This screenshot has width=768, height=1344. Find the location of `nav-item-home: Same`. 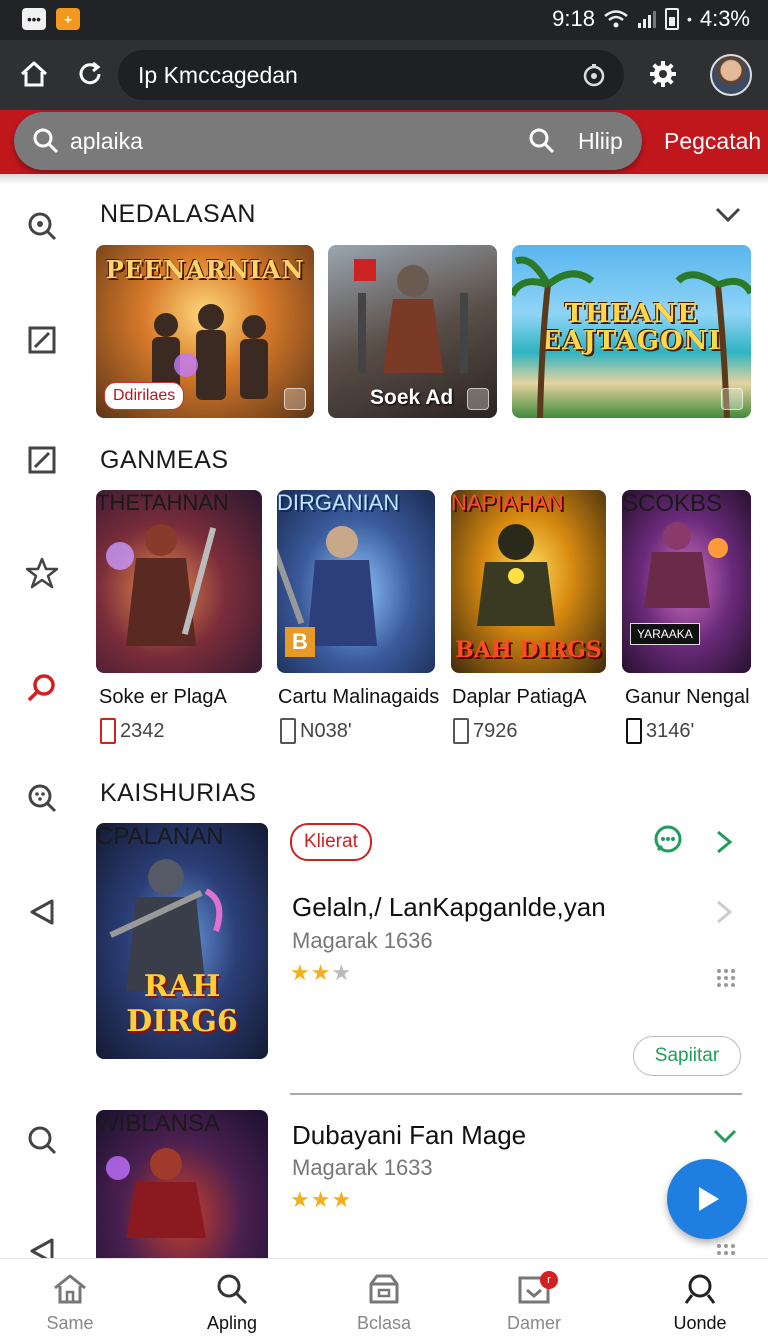

nav-item-home: Same is located at coordinates (70, 1301).